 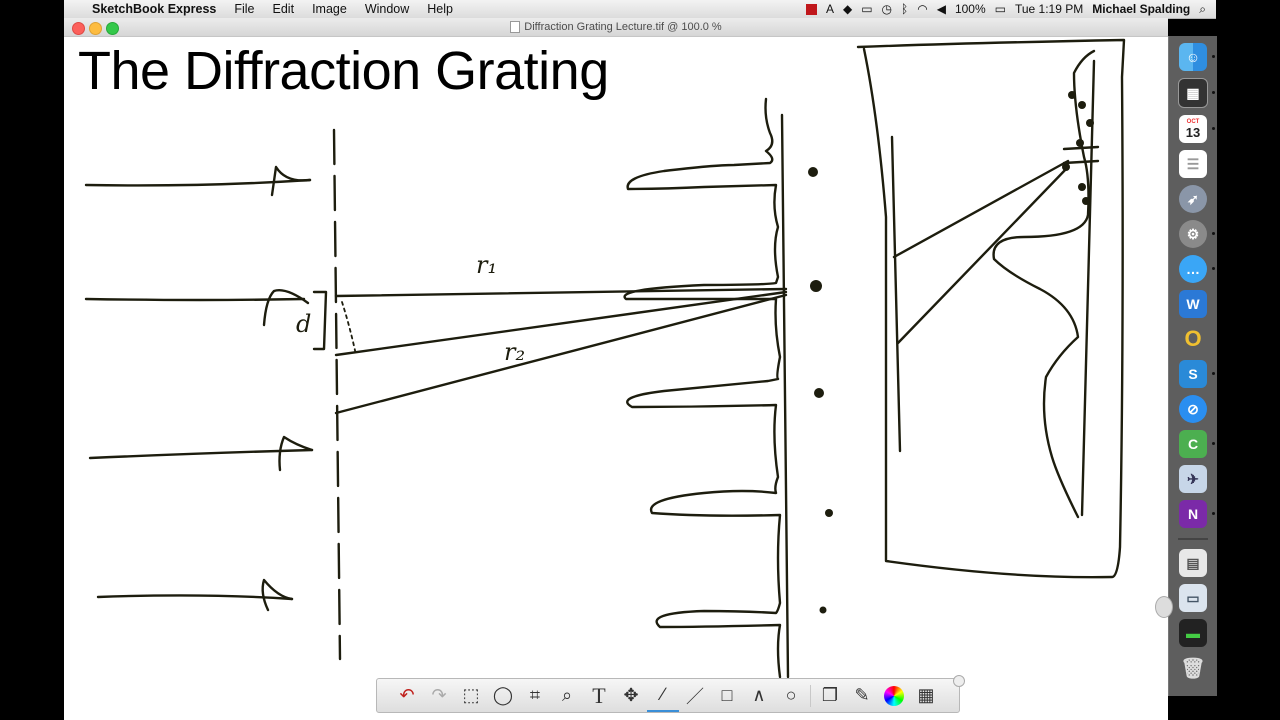 What do you see at coordinates (440, 9) in the screenshot?
I see `menu-help: Help` at bounding box center [440, 9].